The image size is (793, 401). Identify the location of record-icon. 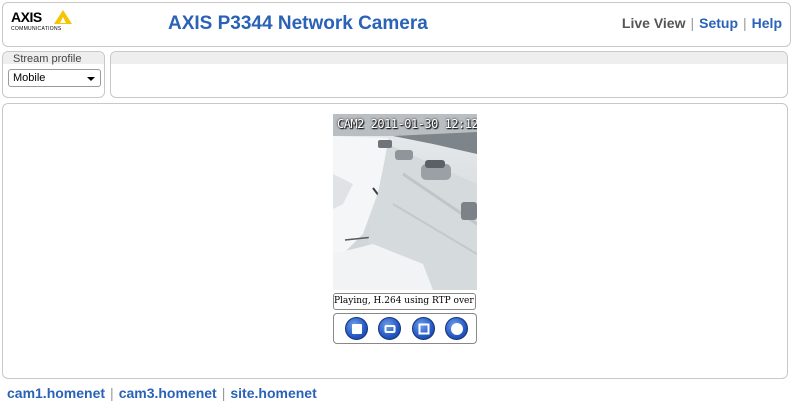
(456, 328).